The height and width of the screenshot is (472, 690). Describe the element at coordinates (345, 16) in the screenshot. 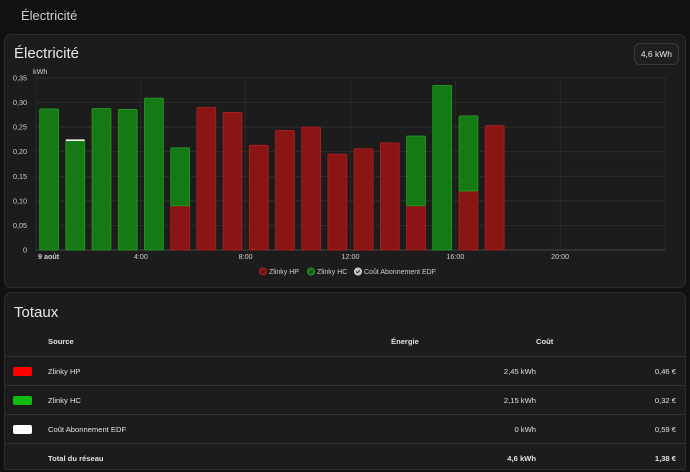

I see `top-bar: Électricité` at that location.